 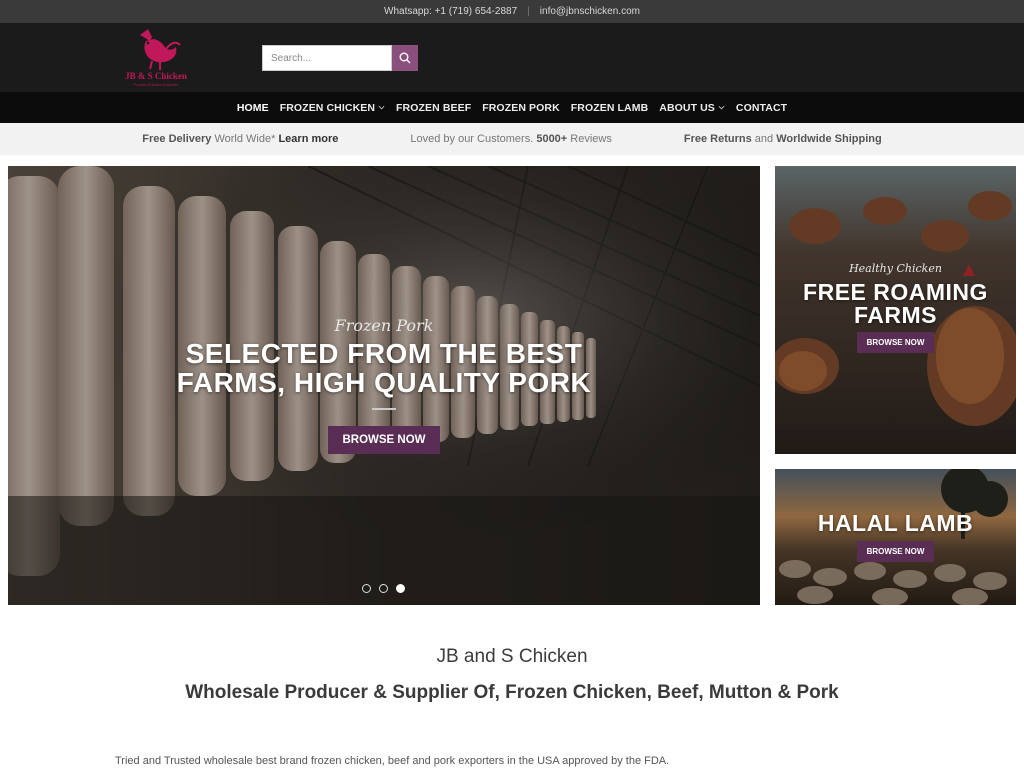 I want to click on search-input, so click(x=327, y=58).